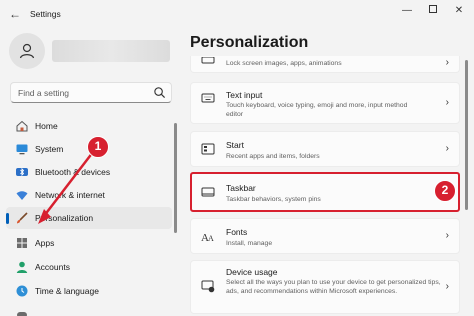 This screenshot has width=474, height=316. Describe the element at coordinates (208, 98) in the screenshot. I see `keyboard-icon` at that location.